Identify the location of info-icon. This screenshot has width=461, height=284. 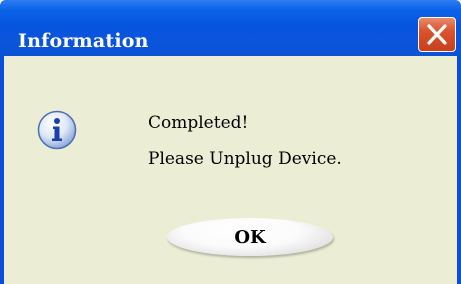
(57, 130).